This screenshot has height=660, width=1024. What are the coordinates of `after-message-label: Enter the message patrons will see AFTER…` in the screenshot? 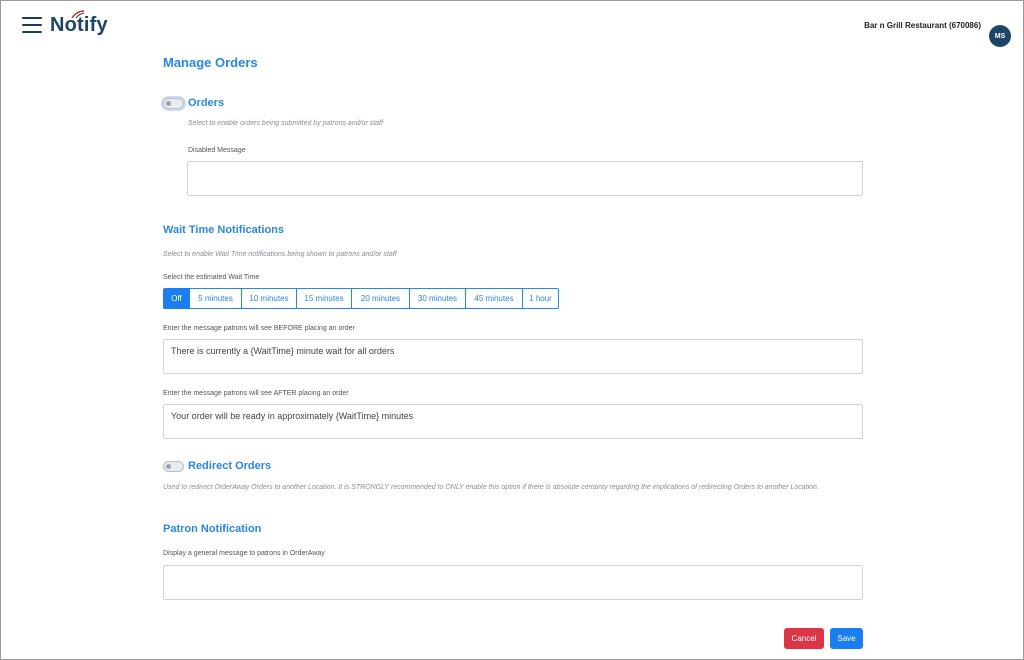 It's located at (256, 393).